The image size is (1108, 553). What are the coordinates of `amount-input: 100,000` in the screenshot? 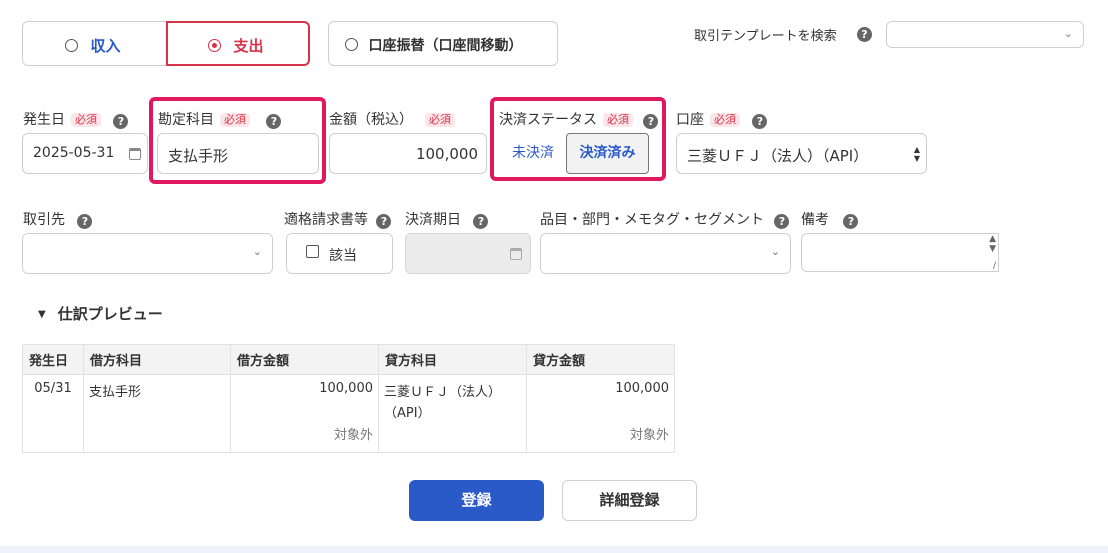 It's located at (408, 153).